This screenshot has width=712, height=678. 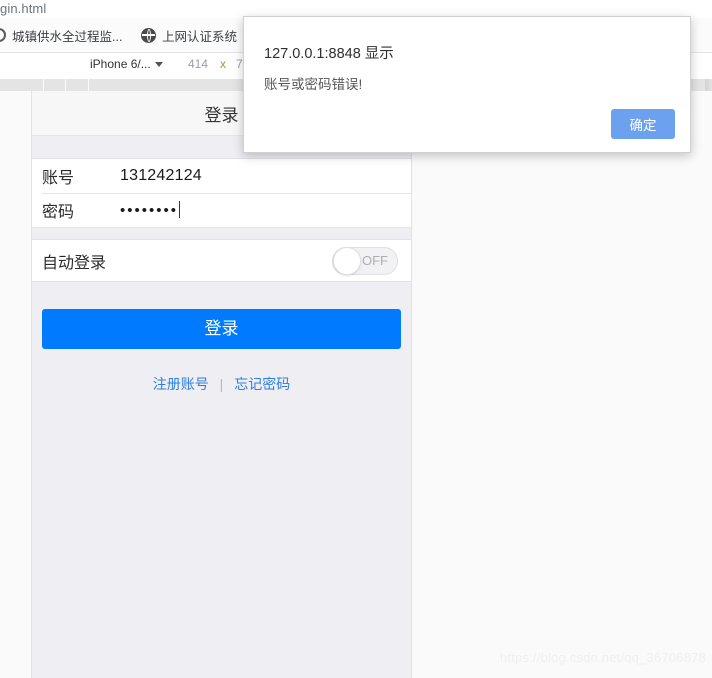 What do you see at coordinates (265, 176) in the screenshot?
I see `account-input: 131242124` at bounding box center [265, 176].